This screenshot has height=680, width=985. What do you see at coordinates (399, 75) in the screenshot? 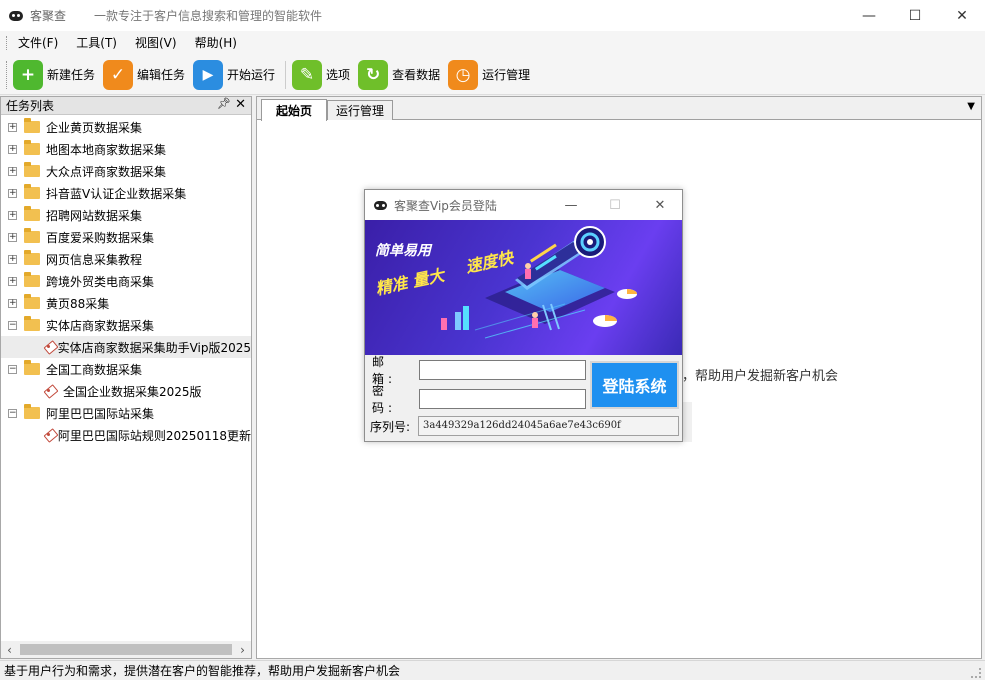
I see `view-data-button: ↻ 查看数据` at bounding box center [399, 75].